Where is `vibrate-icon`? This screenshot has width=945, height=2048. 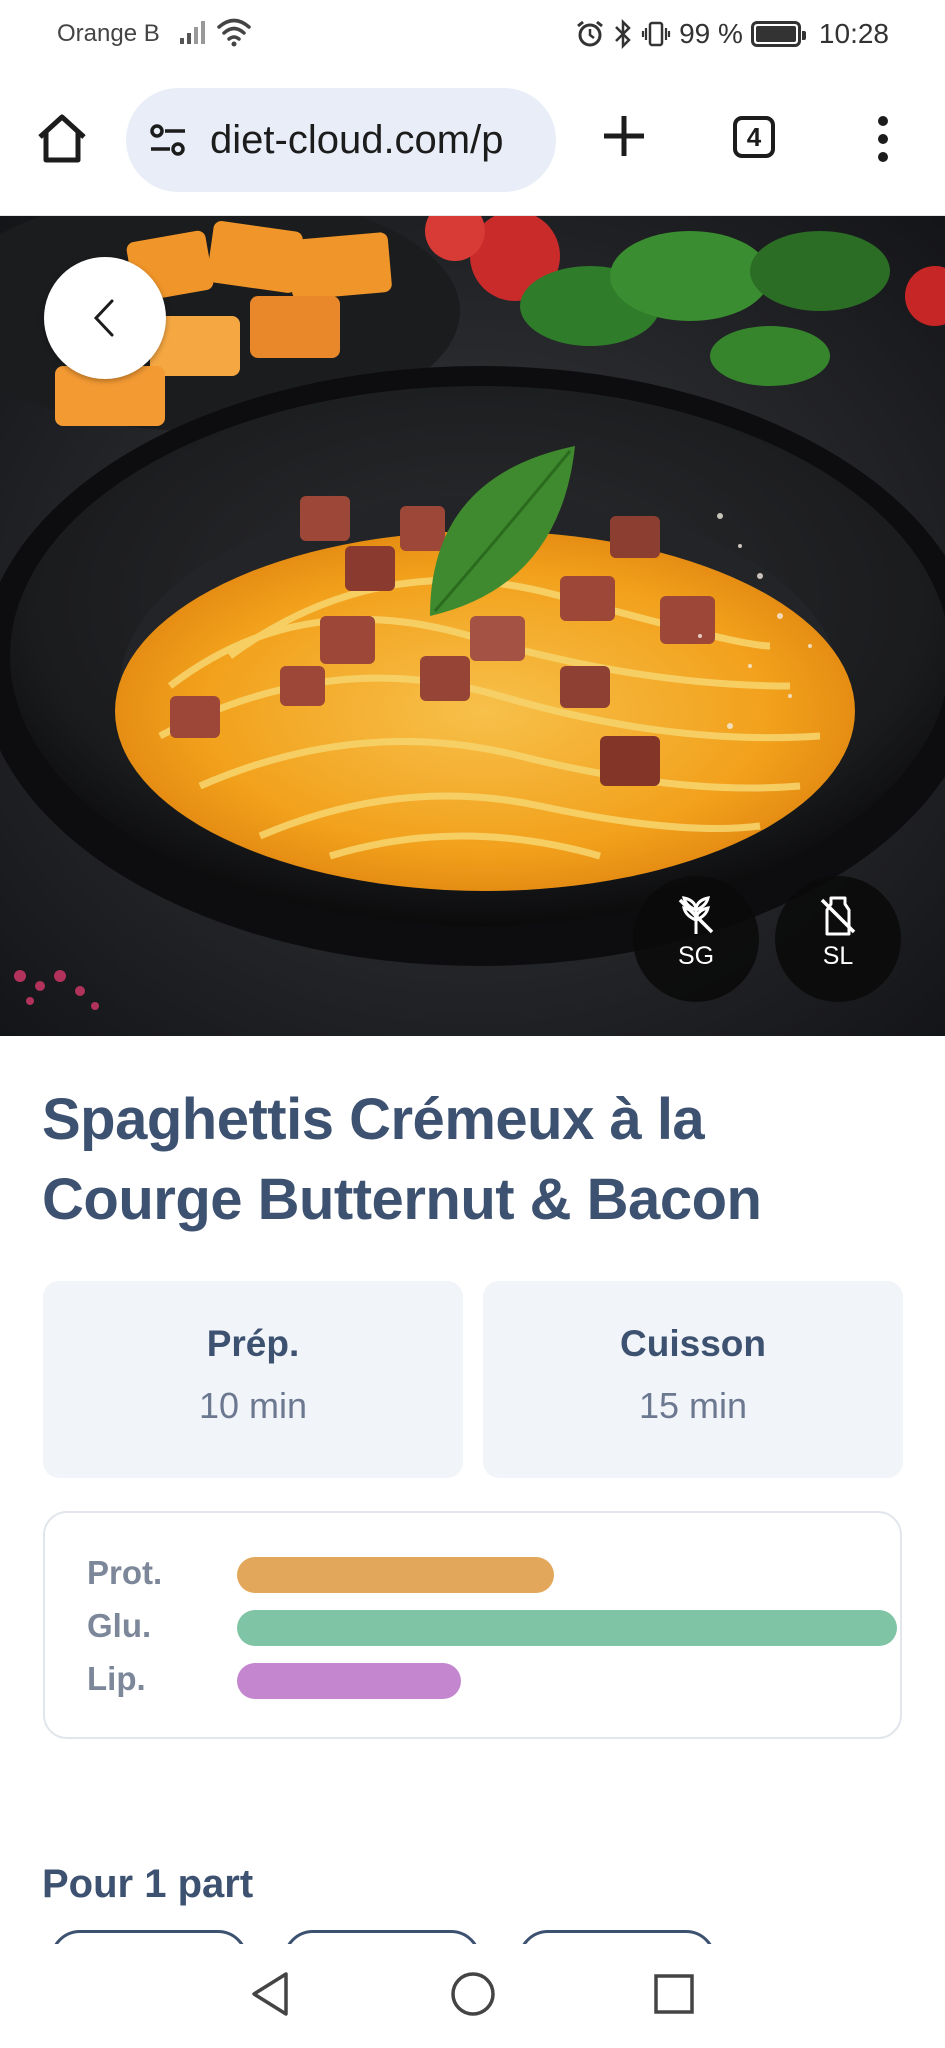 vibrate-icon is located at coordinates (656, 34).